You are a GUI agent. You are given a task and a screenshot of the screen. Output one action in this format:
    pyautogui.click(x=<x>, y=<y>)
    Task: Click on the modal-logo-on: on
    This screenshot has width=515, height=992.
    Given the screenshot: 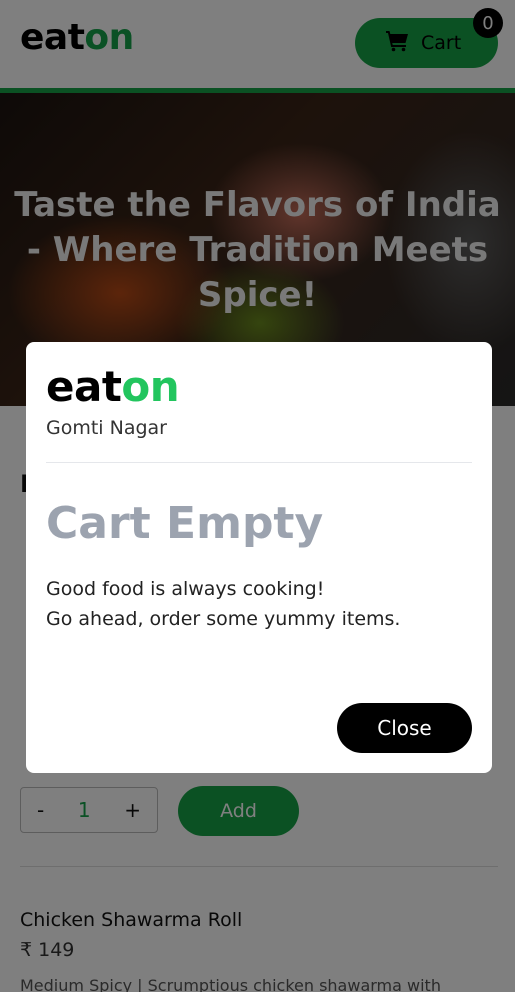 What is the action you would take?
    pyautogui.click(x=150, y=386)
    